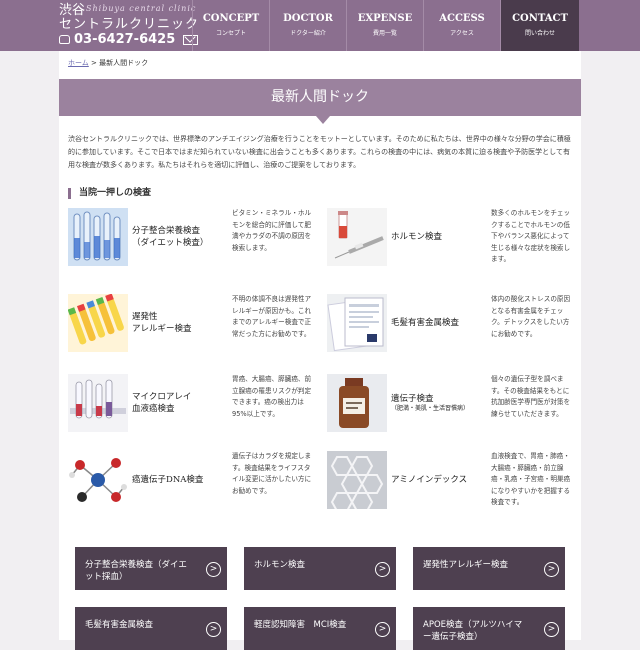  I want to click on breadcrumb: ホーム > 最新人間ドック, so click(108, 63).